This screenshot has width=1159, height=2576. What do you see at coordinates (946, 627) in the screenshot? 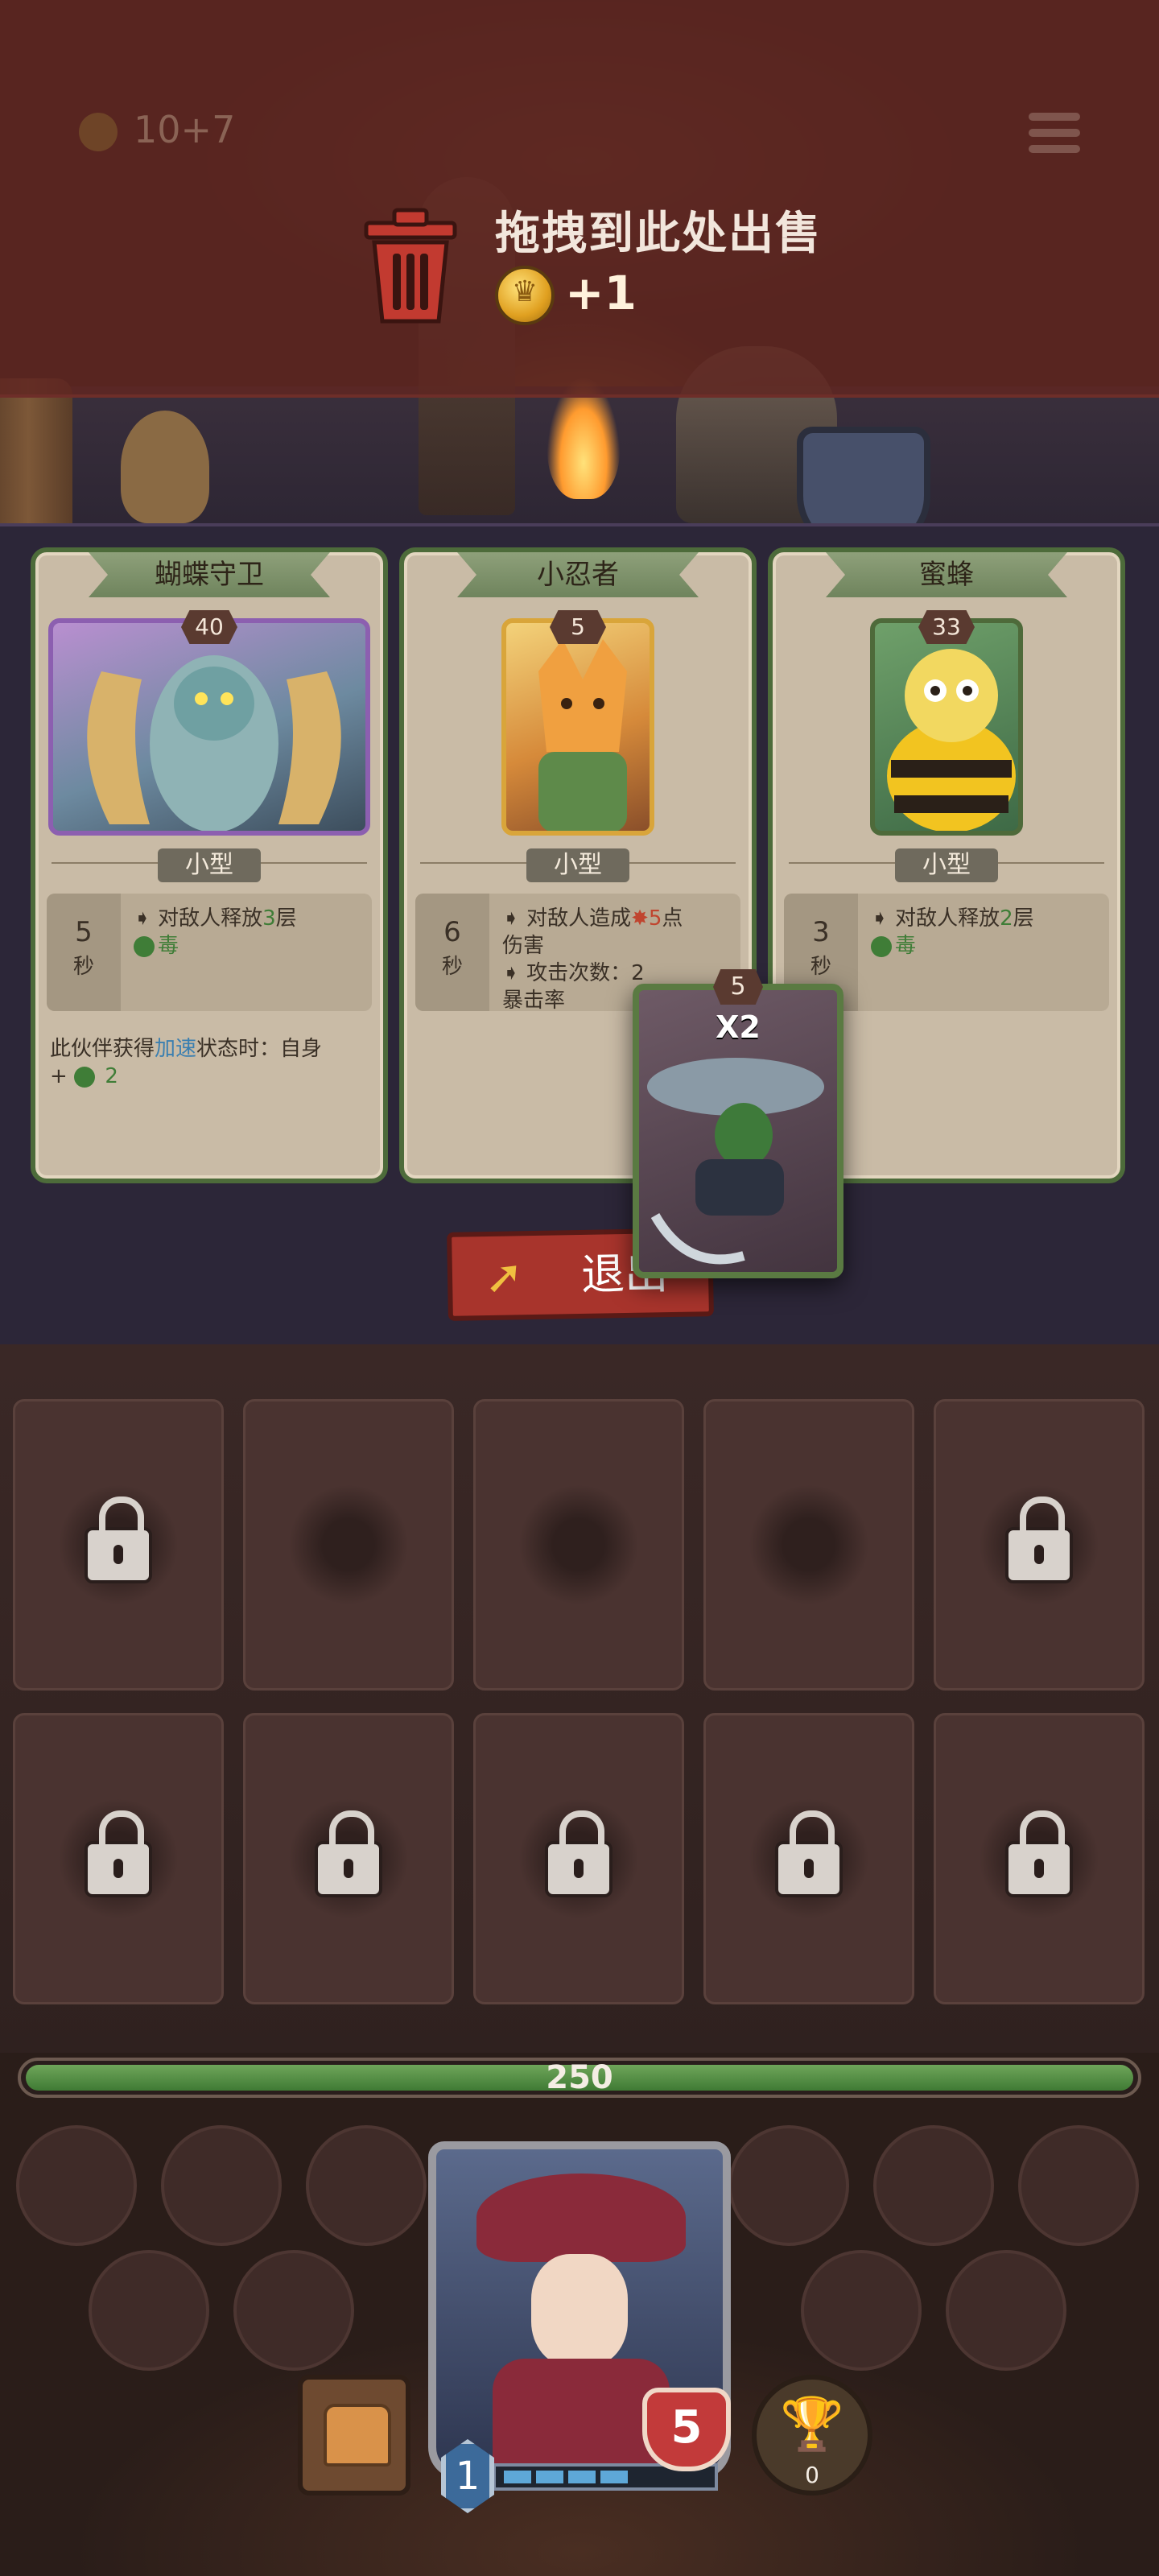
I see `card-level-badge: 33` at bounding box center [946, 627].